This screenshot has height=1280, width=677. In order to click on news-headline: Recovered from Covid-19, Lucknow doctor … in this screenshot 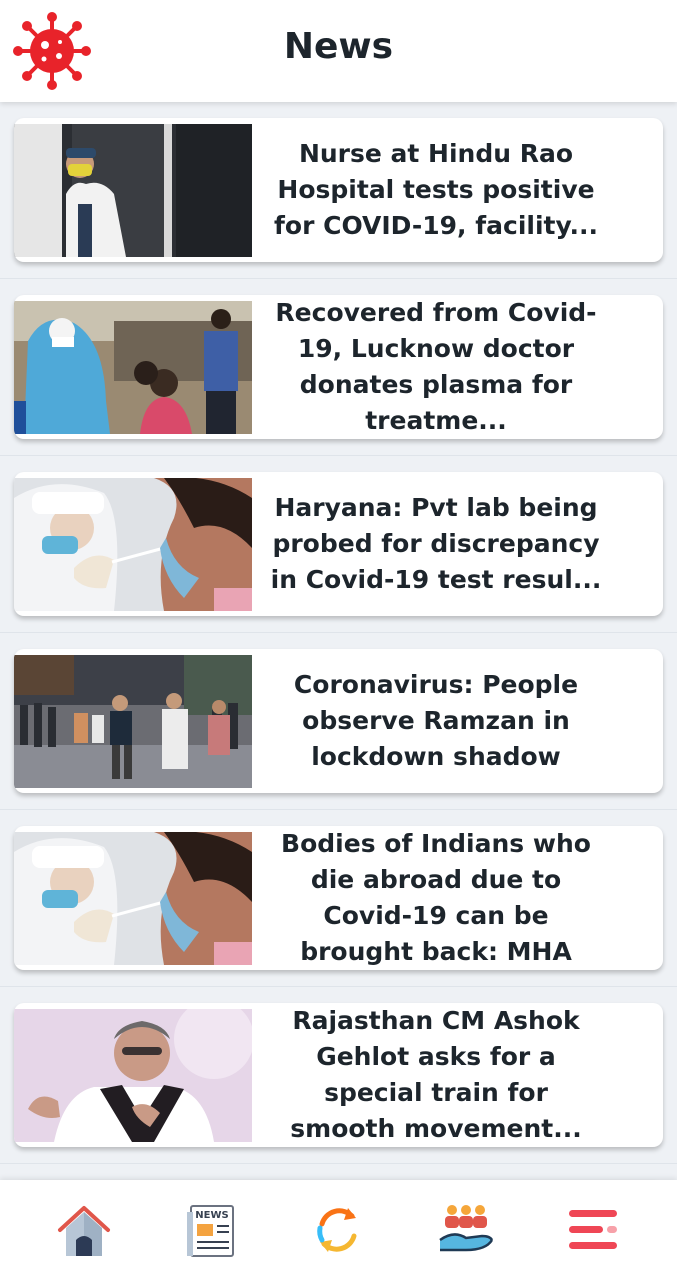, I will do `click(436, 366)`.